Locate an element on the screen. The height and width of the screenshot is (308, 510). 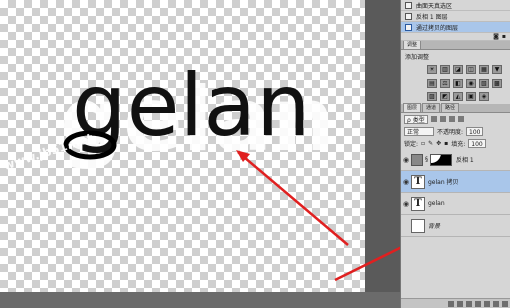
opacity-input: 100 is located at coordinates (475, 131).